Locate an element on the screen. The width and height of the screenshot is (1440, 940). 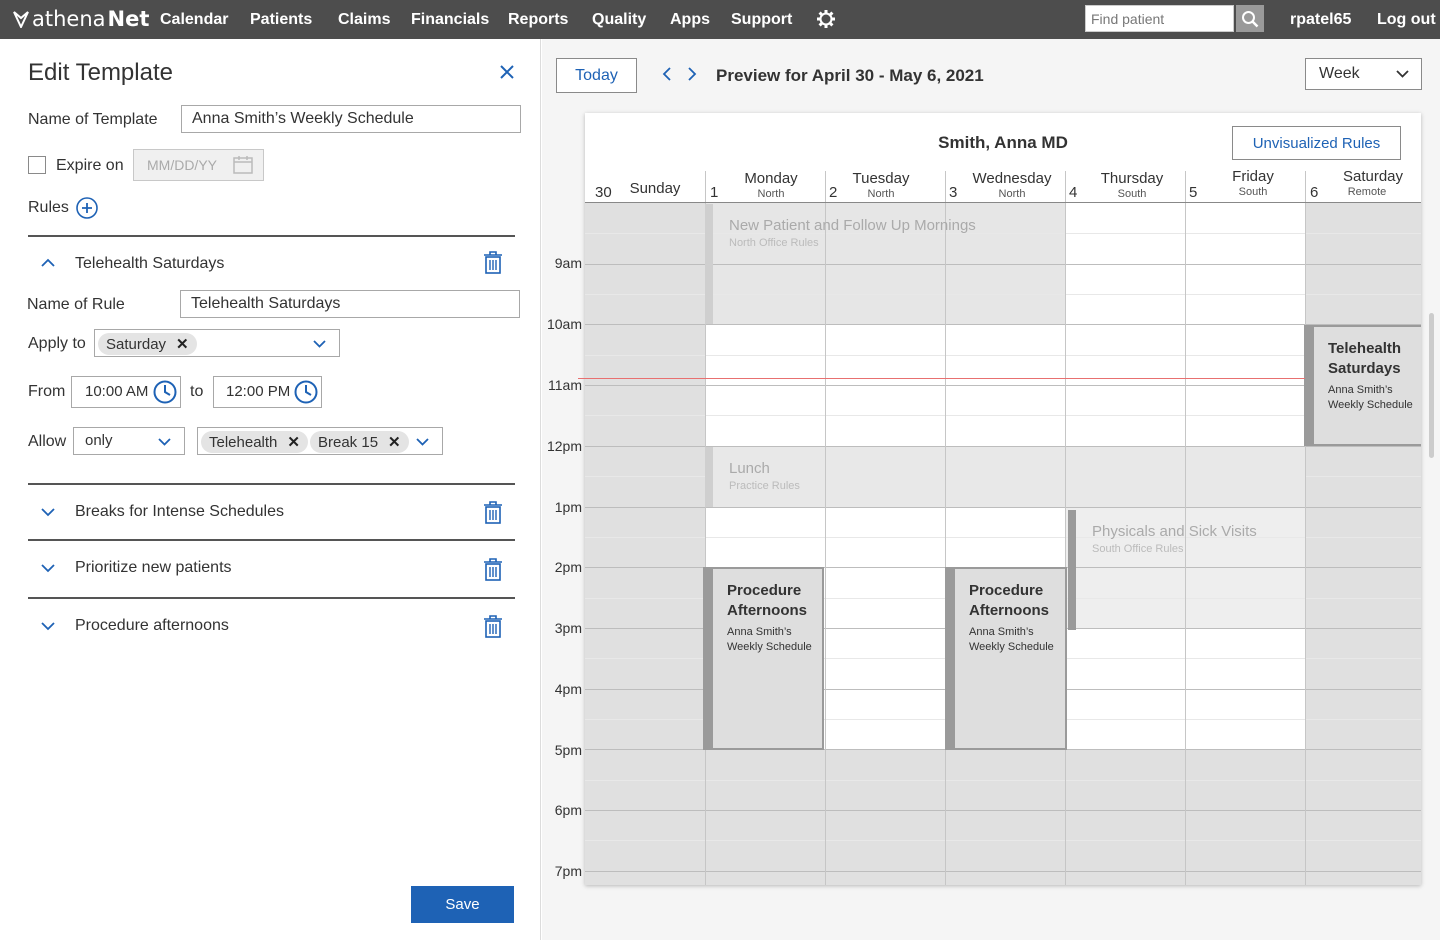
expire-label: Expire on is located at coordinates (90, 165).